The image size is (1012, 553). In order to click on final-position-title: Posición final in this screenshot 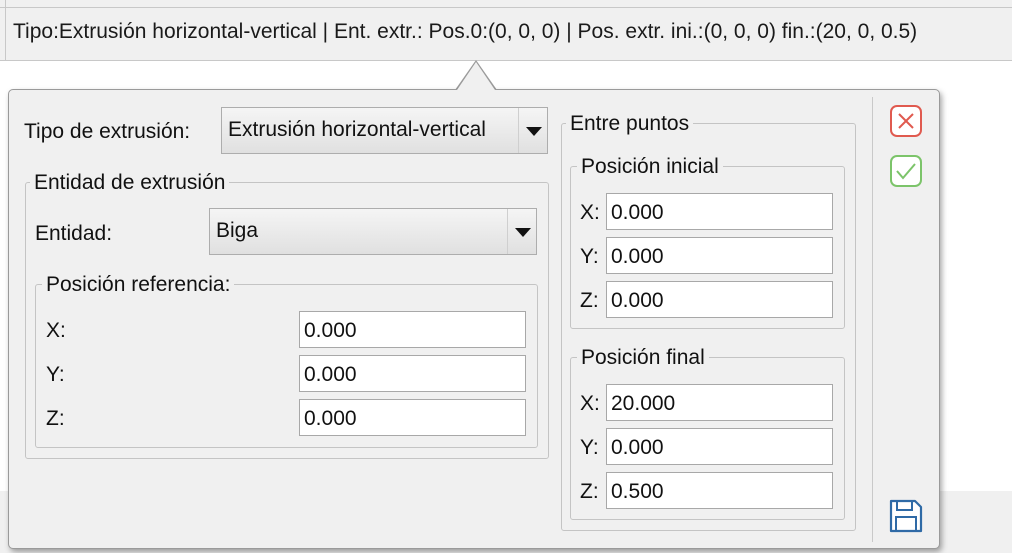, I will do `click(643, 358)`.